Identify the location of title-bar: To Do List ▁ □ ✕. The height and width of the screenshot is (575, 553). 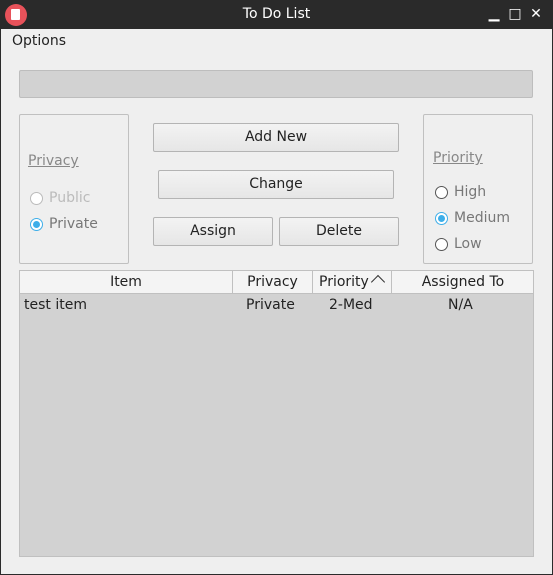
(276, 14).